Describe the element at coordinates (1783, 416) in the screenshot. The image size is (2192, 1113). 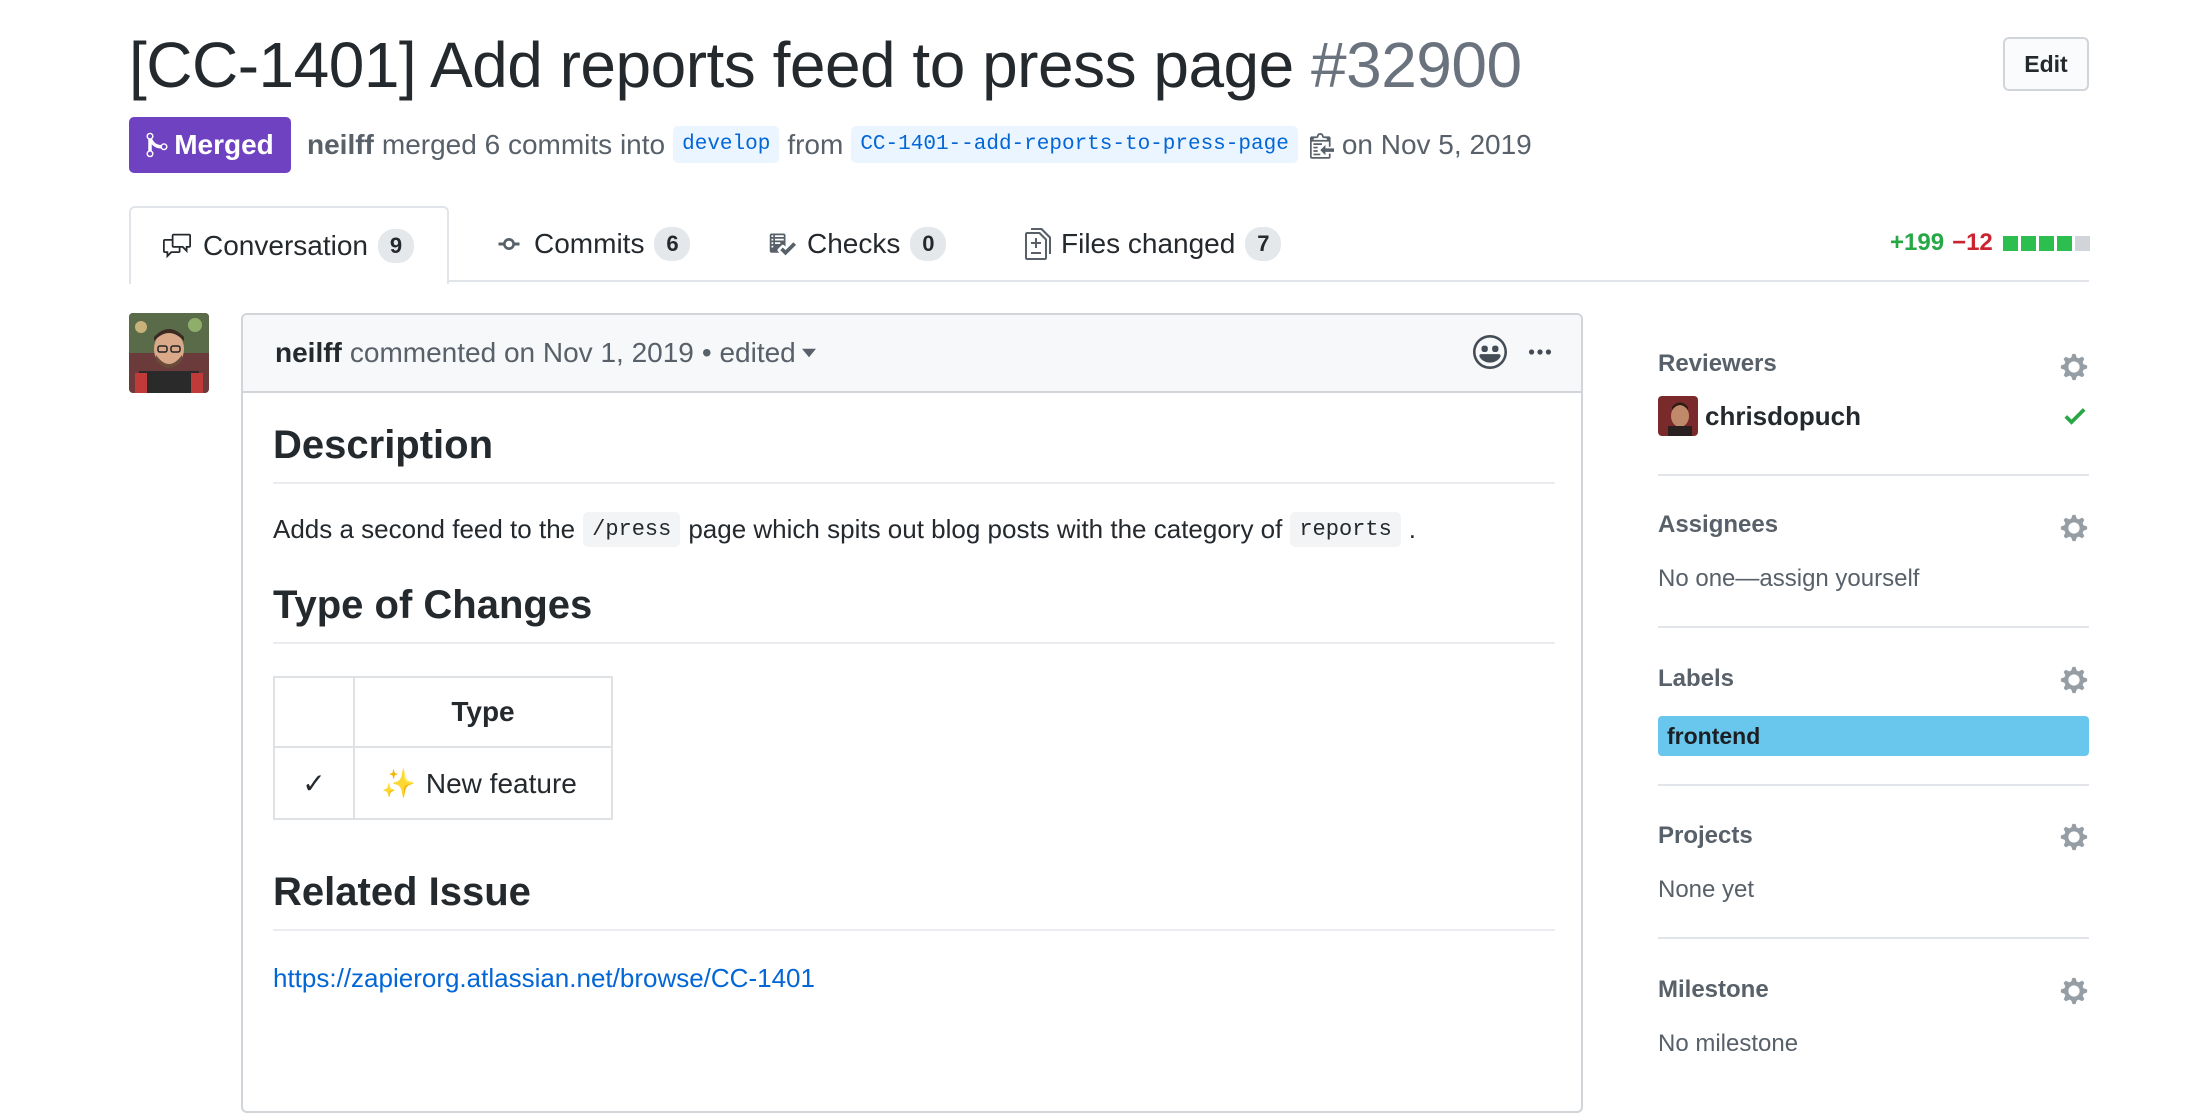
I see `reviewer-name: chrisdopuch` at that location.